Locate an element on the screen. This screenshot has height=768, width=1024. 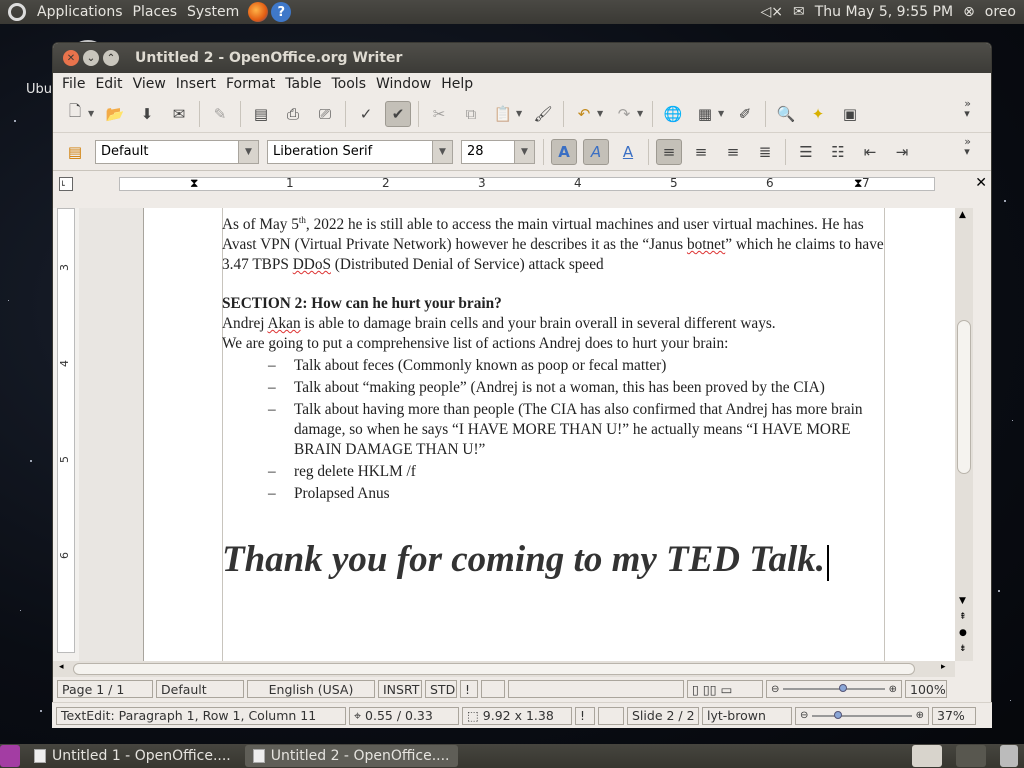
menu-edit: Edit is located at coordinates (108, 84).